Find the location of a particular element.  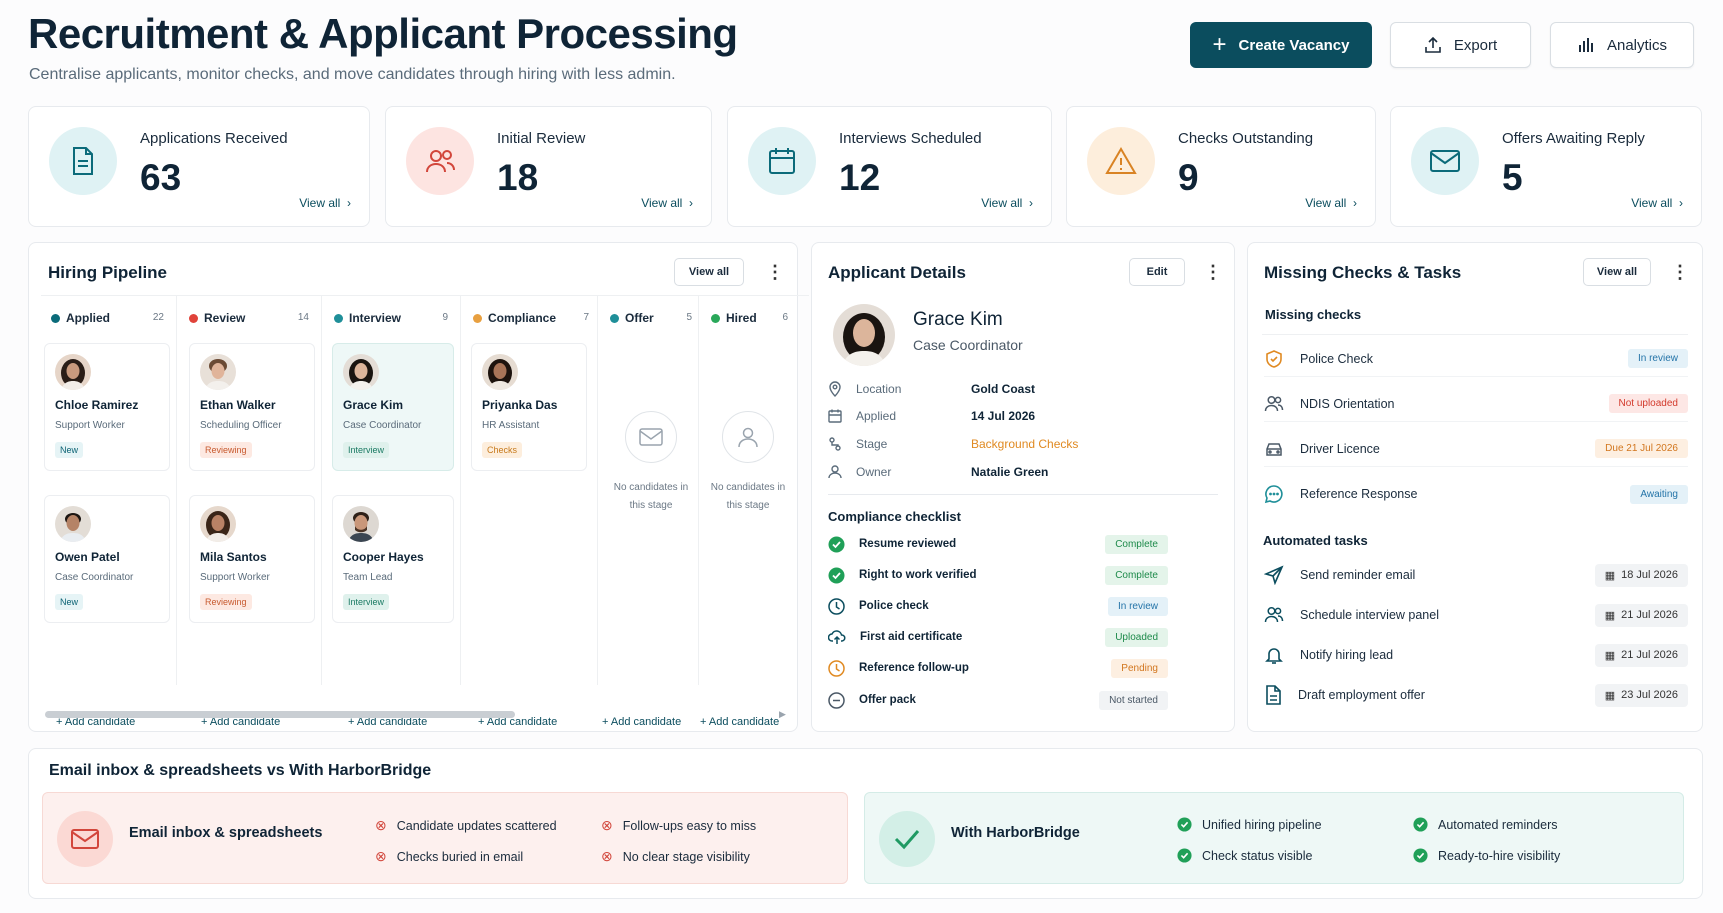

edit-button: Edit is located at coordinates (1157, 272).